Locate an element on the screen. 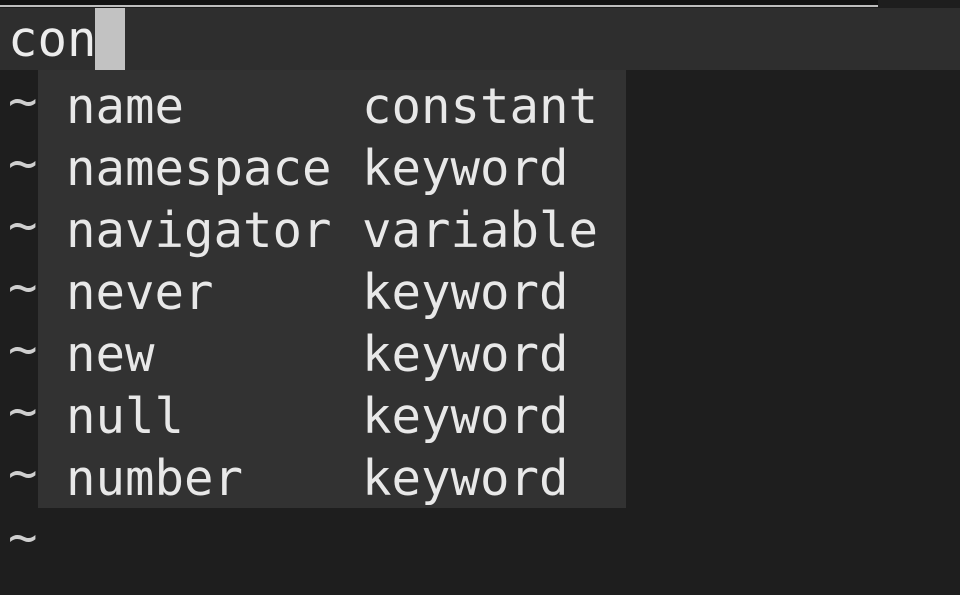 This screenshot has height=595, width=960. window-top-border is located at coordinates (439, 3).